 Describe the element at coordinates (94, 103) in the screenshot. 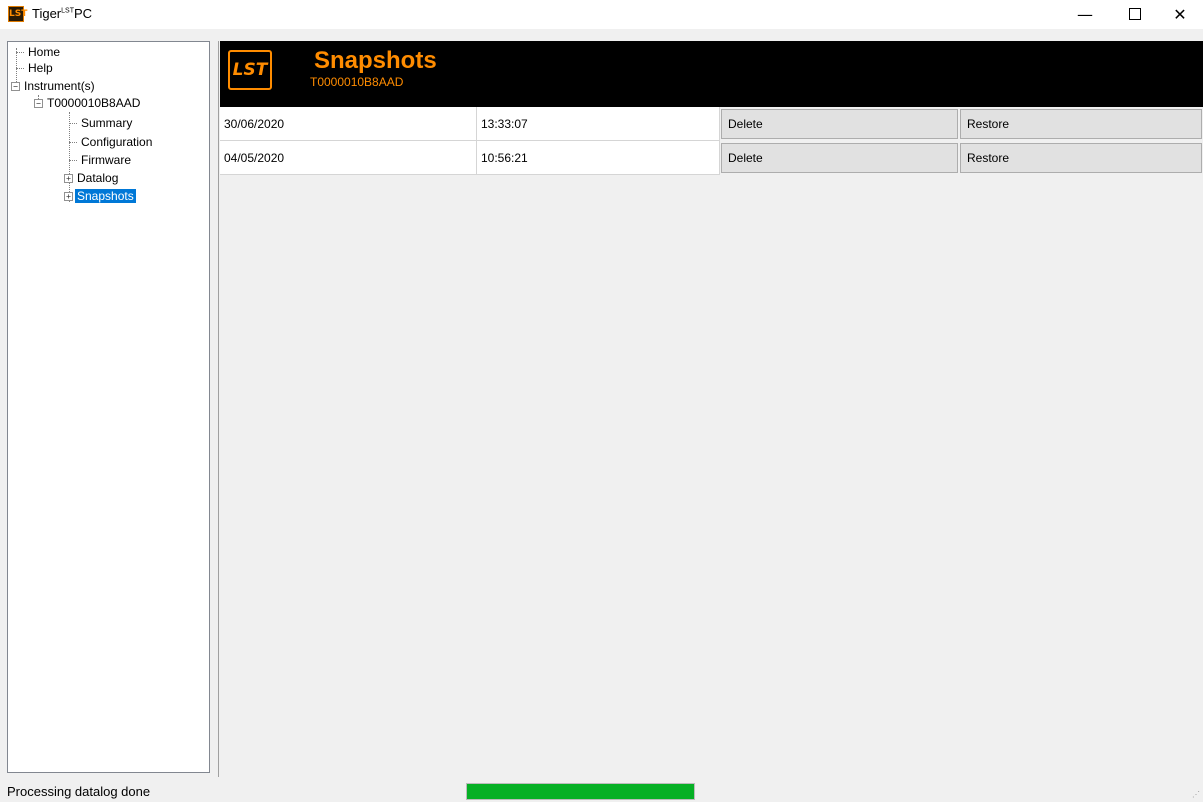

I see `tree-item-label: T0000010B8AAD` at that location.